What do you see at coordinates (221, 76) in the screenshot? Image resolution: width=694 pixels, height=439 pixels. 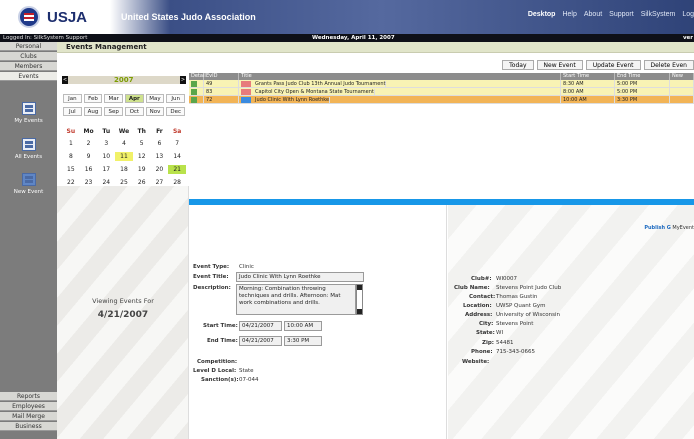 I see `col-evid: EvID` at bounding box center [221, 76].